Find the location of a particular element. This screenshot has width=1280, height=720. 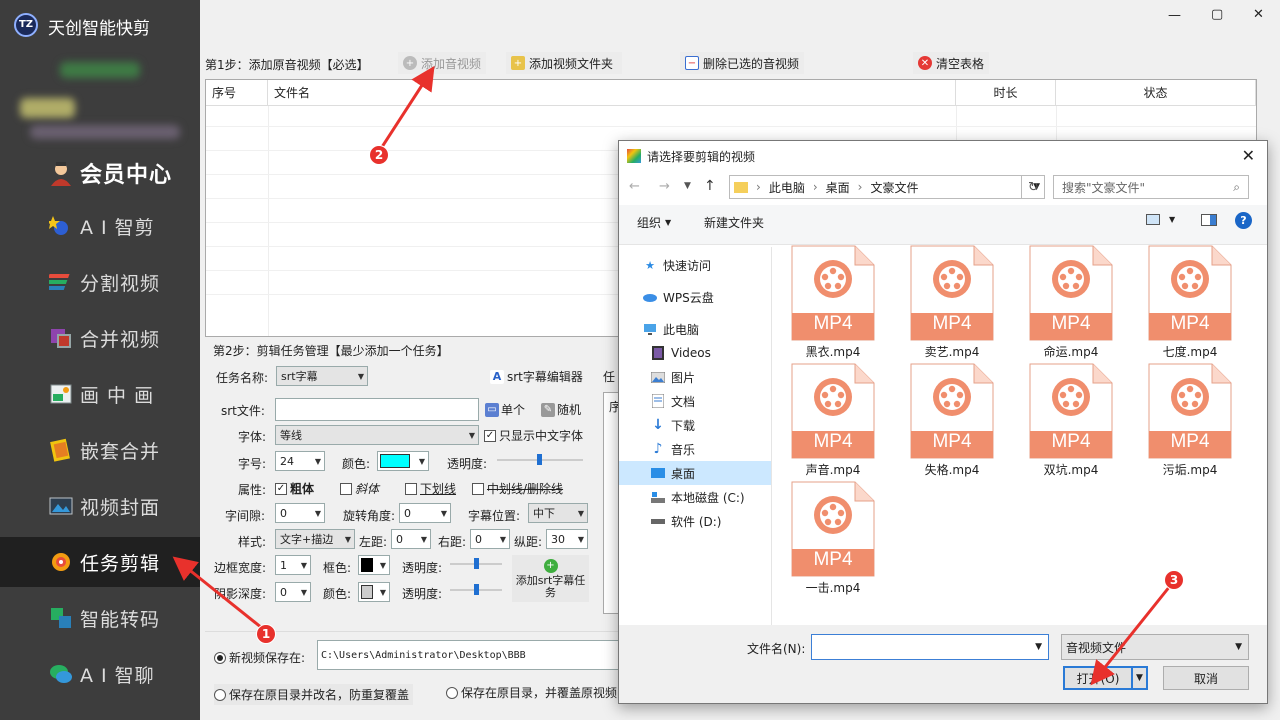

save-new-location-radio: 新视频保存在: is located at coordinates (259, 657).